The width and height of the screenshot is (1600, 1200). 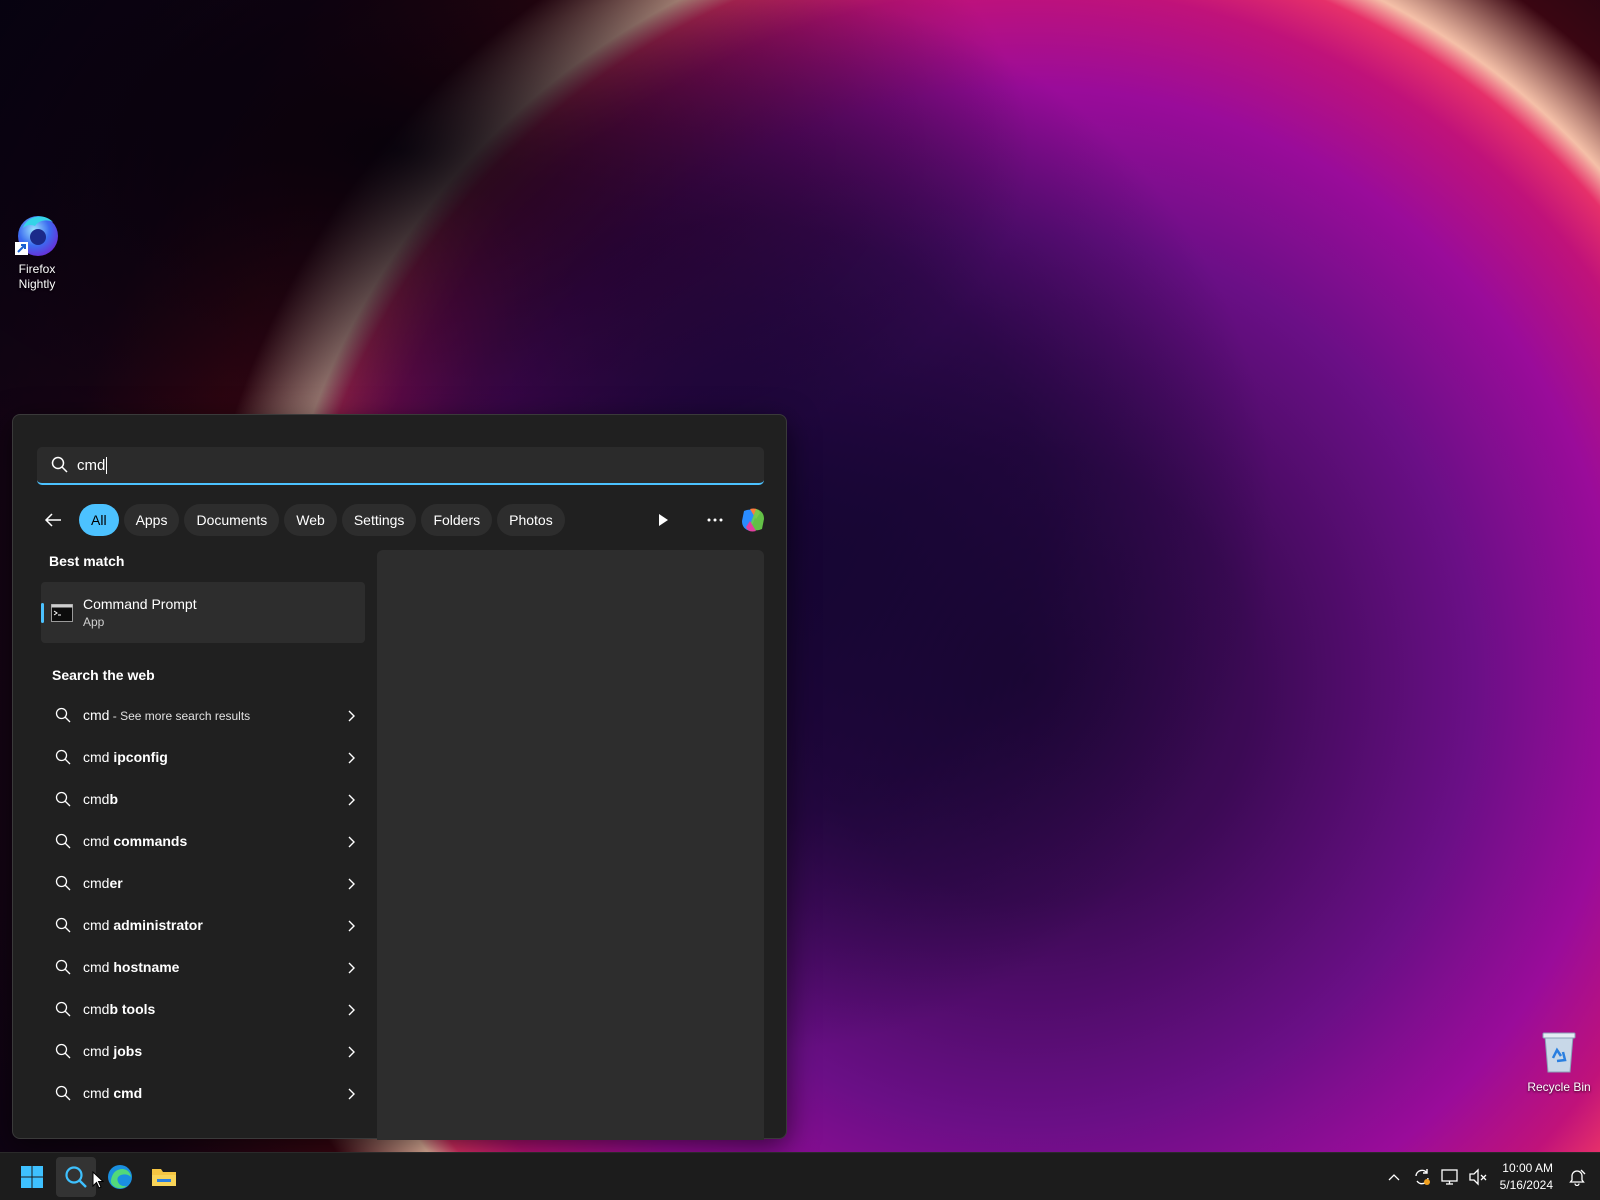 I want to click on web-suggestion-item: cmd jobs, so click(x=206, y=1051).